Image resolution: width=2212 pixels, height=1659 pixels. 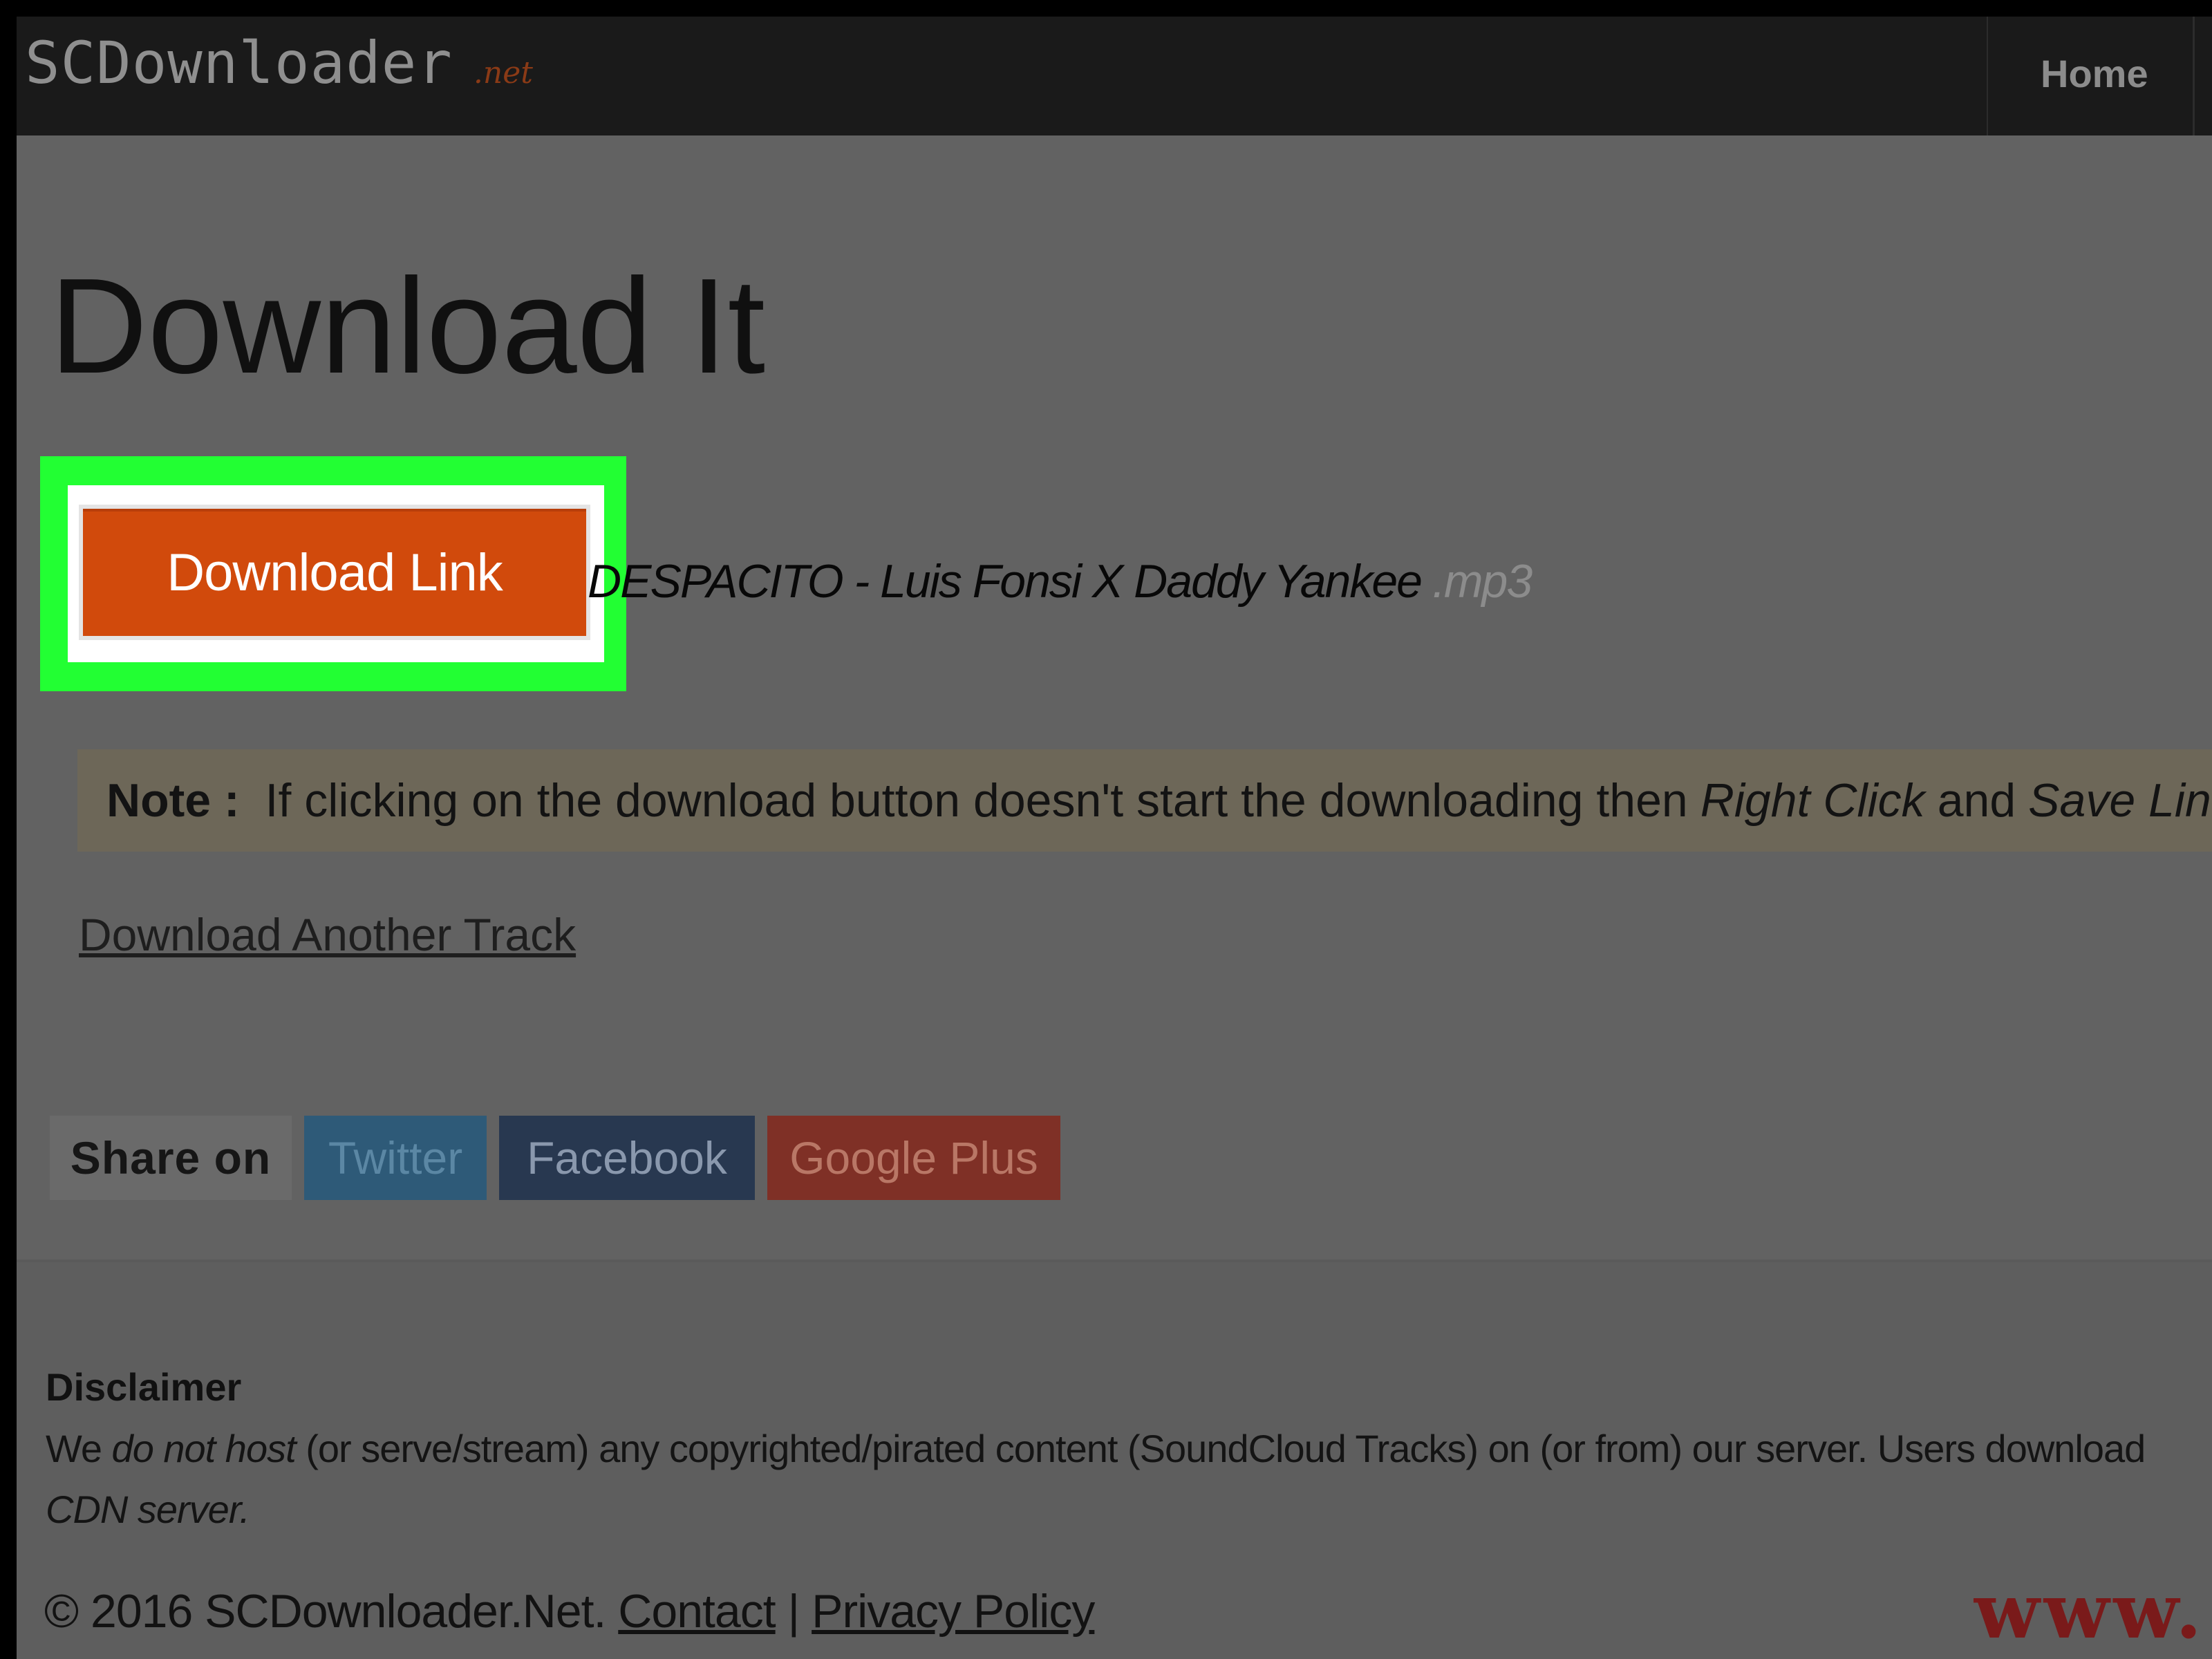 What do you see at coordinates (503, 73) in the screenshot?
I see `brand-tld: .net` at bounding box center [503, 73].